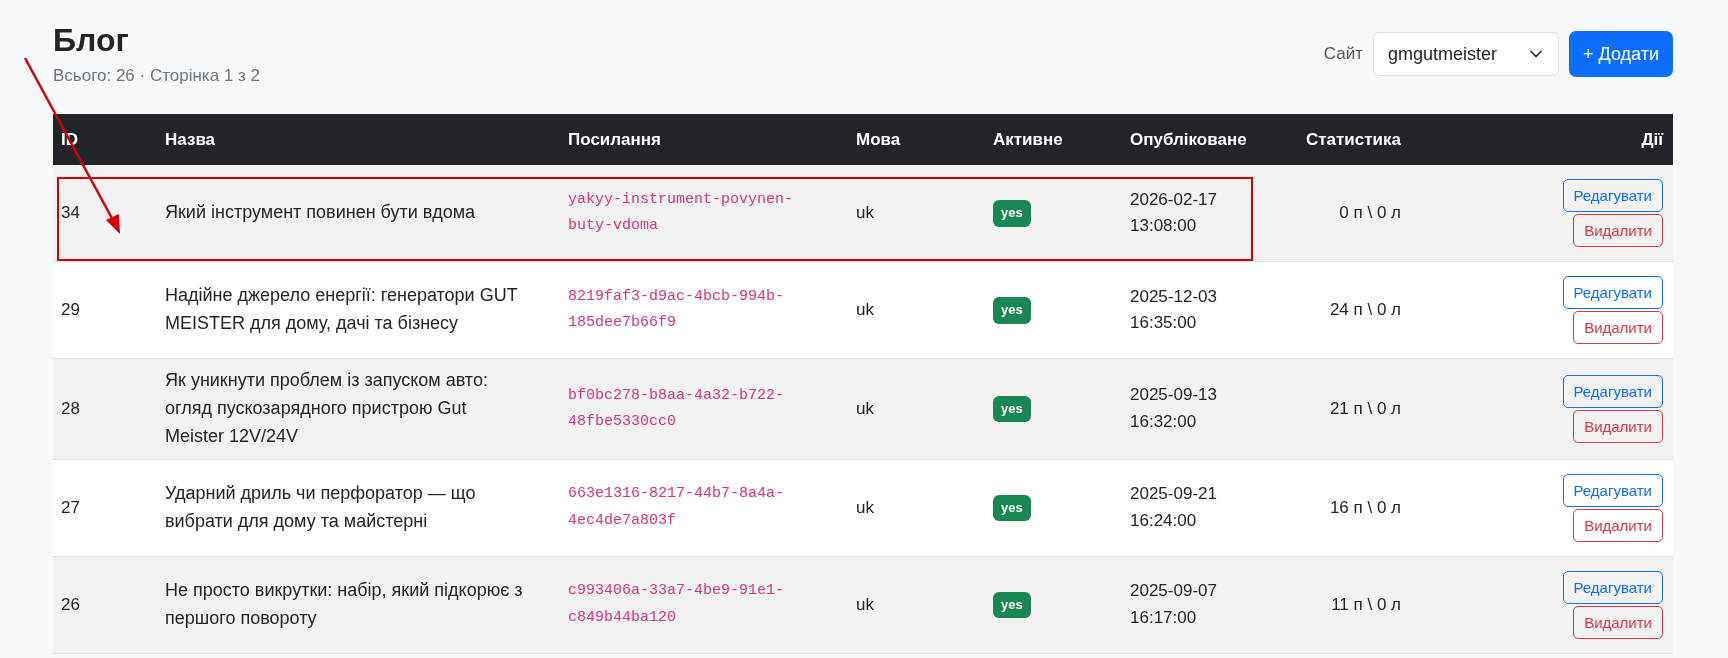 This screenshot has width=1728, height=658. What do you see at coordinates (1173, 212) in the screenshot?
I see `published-cell-text: 2026-02-17 13:08:00` at bounding box center [1173, 212].